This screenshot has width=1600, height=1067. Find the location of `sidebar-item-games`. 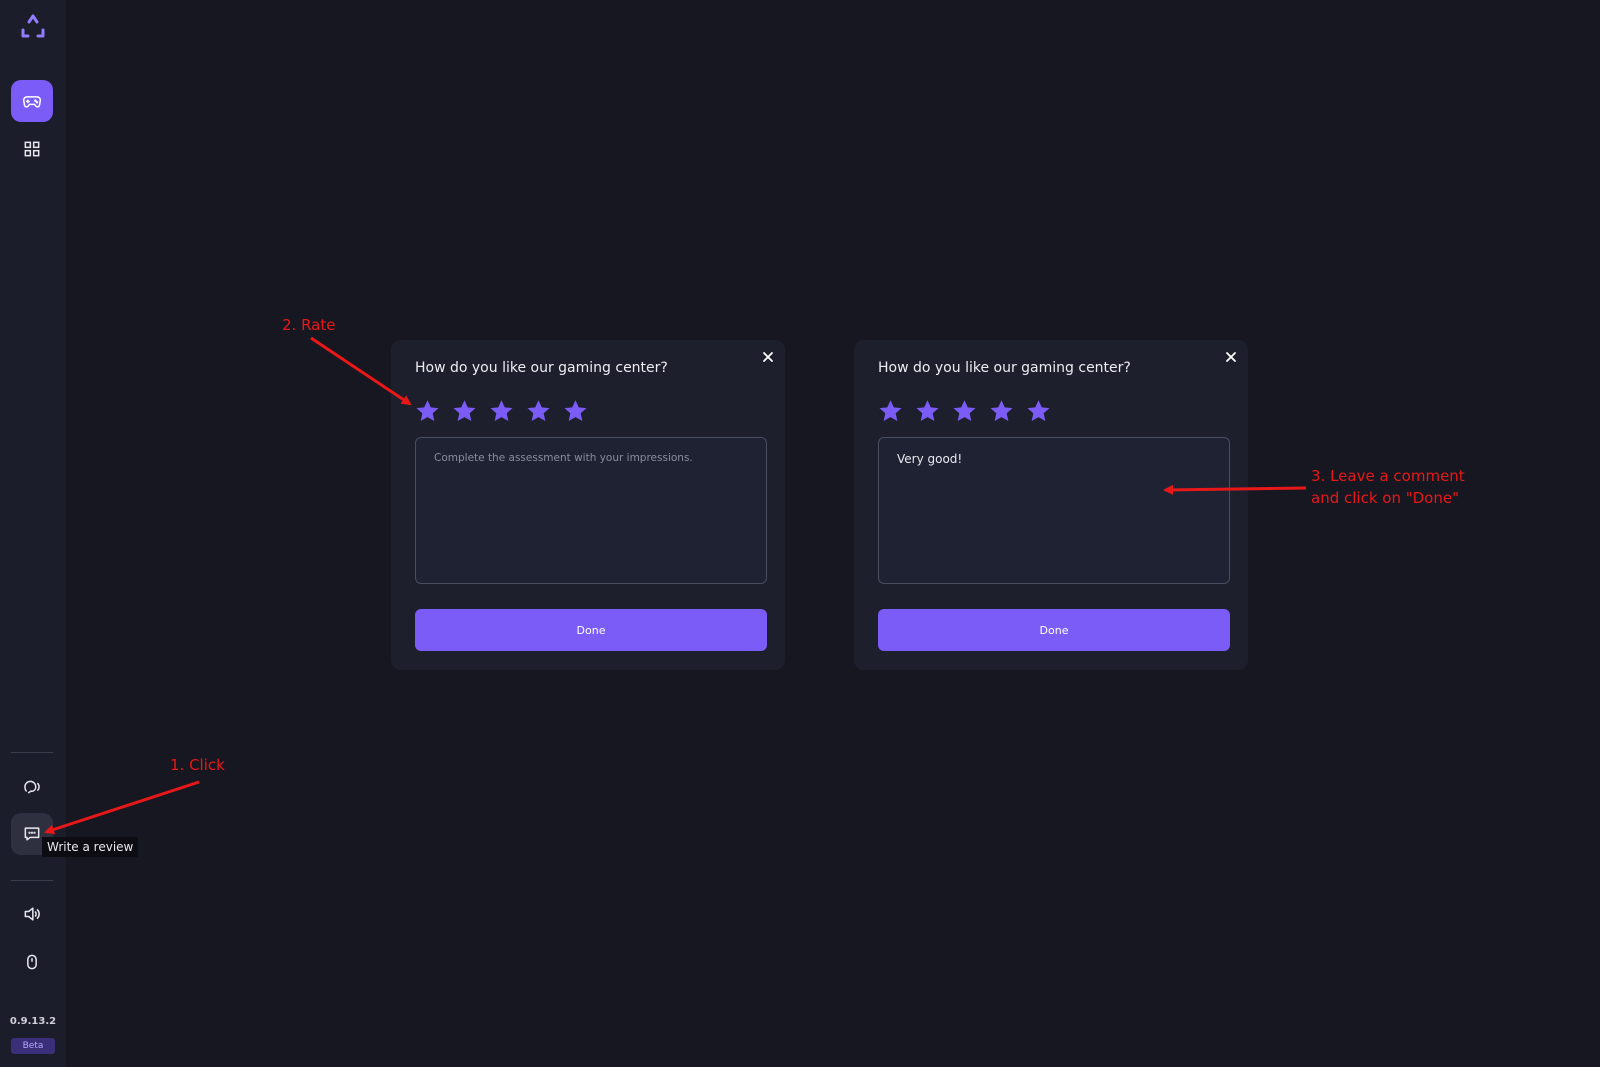

sidebar-item-games is located at coordinates (32, 101).